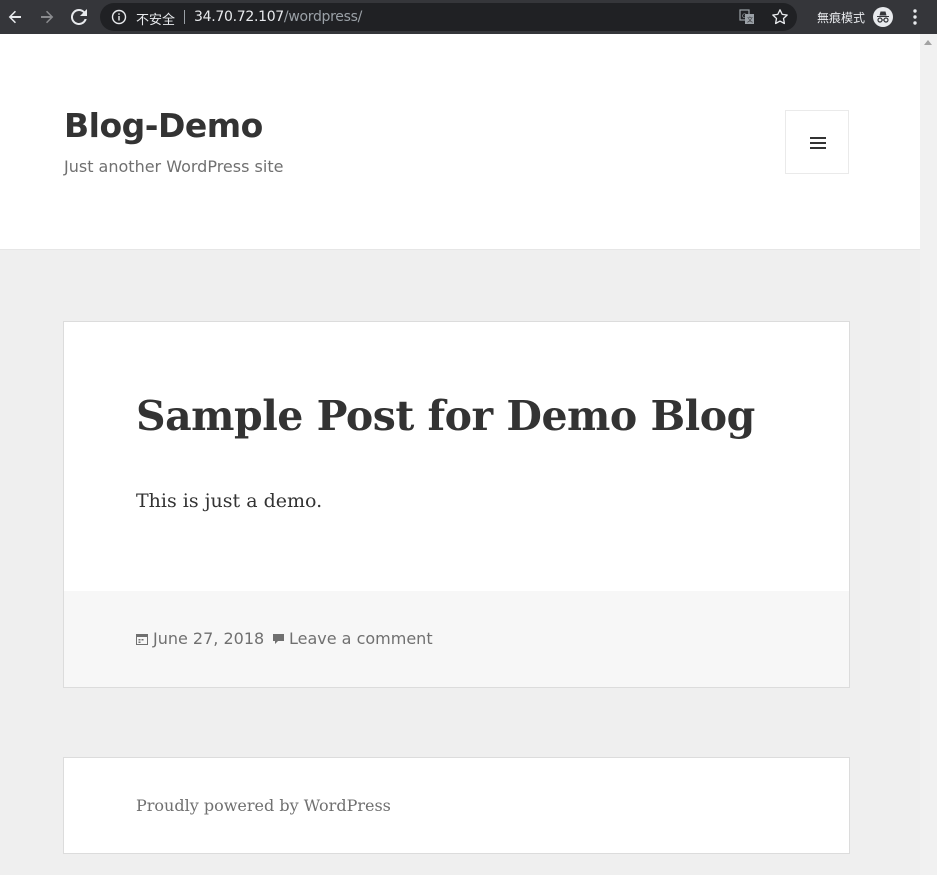  What do you see at coordinates (142, 639) in the screenshot?
I see `calendar-icon` at bounding box center [142, 639].